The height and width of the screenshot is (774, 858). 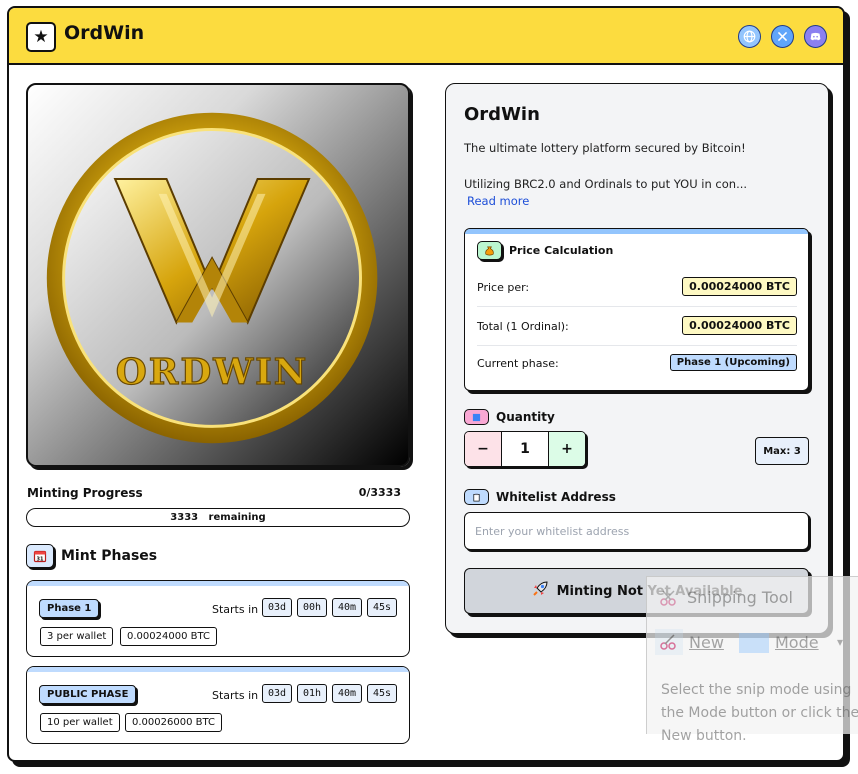 I want to click on snip-new-icon, so click(x=669, y=642).